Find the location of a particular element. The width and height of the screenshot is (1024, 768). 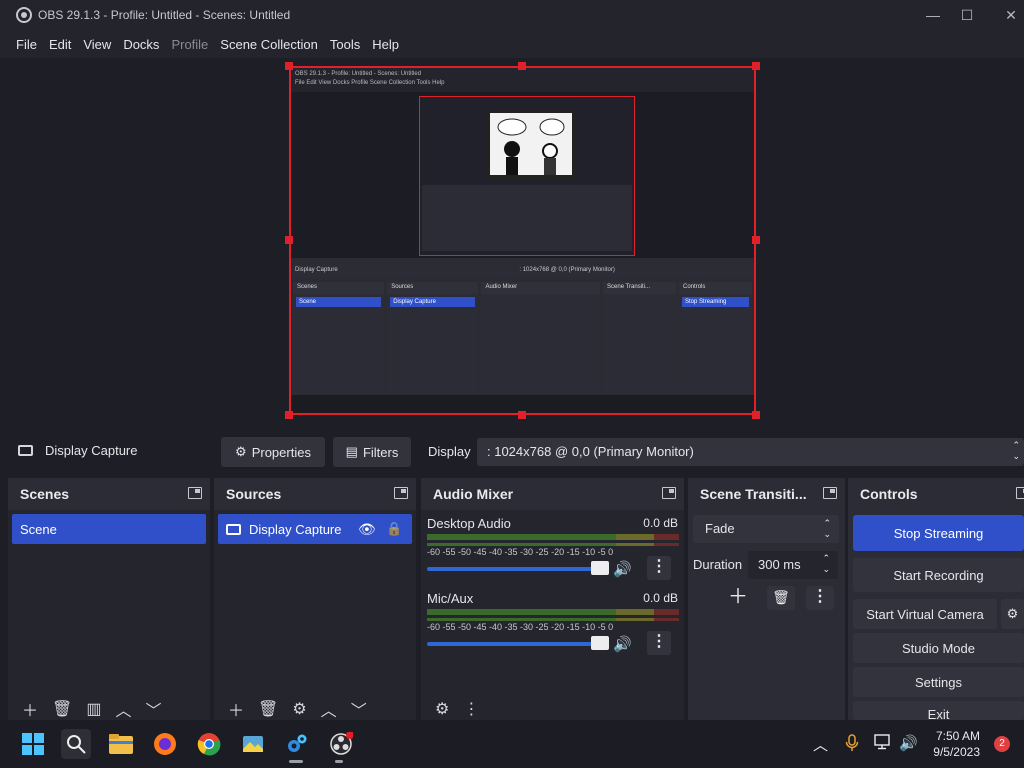

start-recording-button: Start Recording is located at coordinates (938, 575).